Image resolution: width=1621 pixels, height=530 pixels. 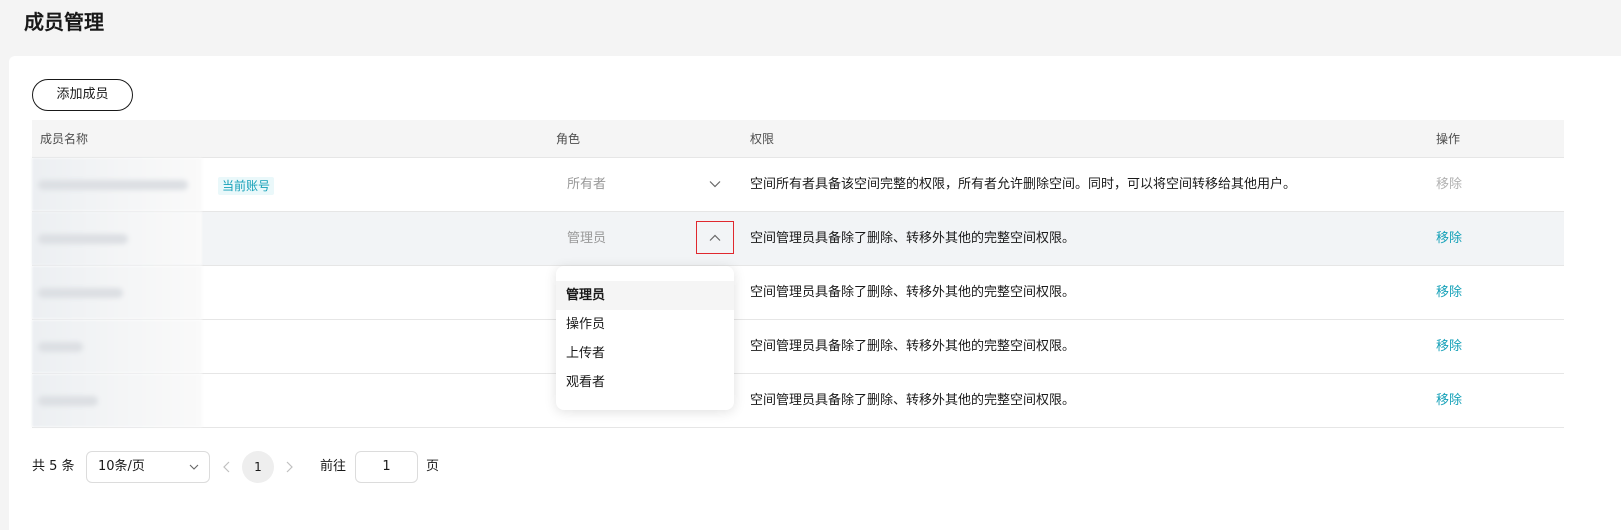 I want to click on goto-page-input: 1, so click(x=386, y=467).